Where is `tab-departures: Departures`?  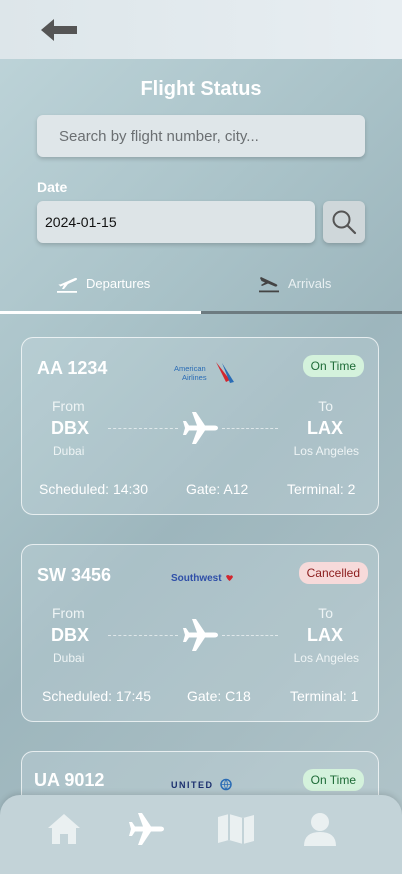 tab-departures: Departures is located at coordinates (103, 283).